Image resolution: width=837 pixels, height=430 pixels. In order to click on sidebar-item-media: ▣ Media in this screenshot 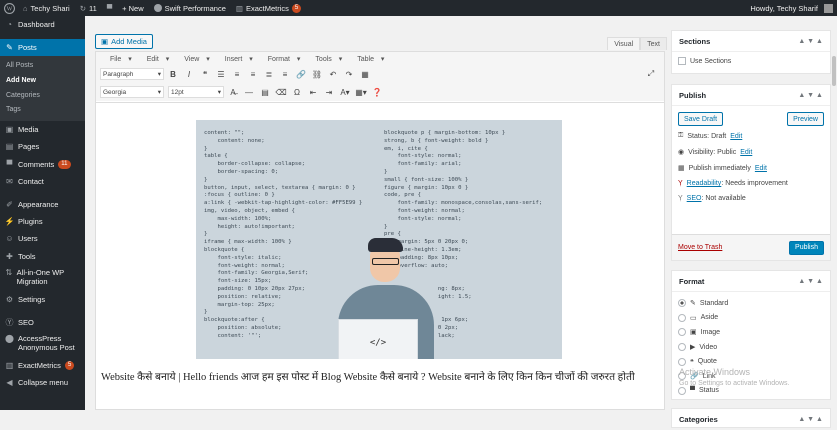, I will do `click(42, 129)`.